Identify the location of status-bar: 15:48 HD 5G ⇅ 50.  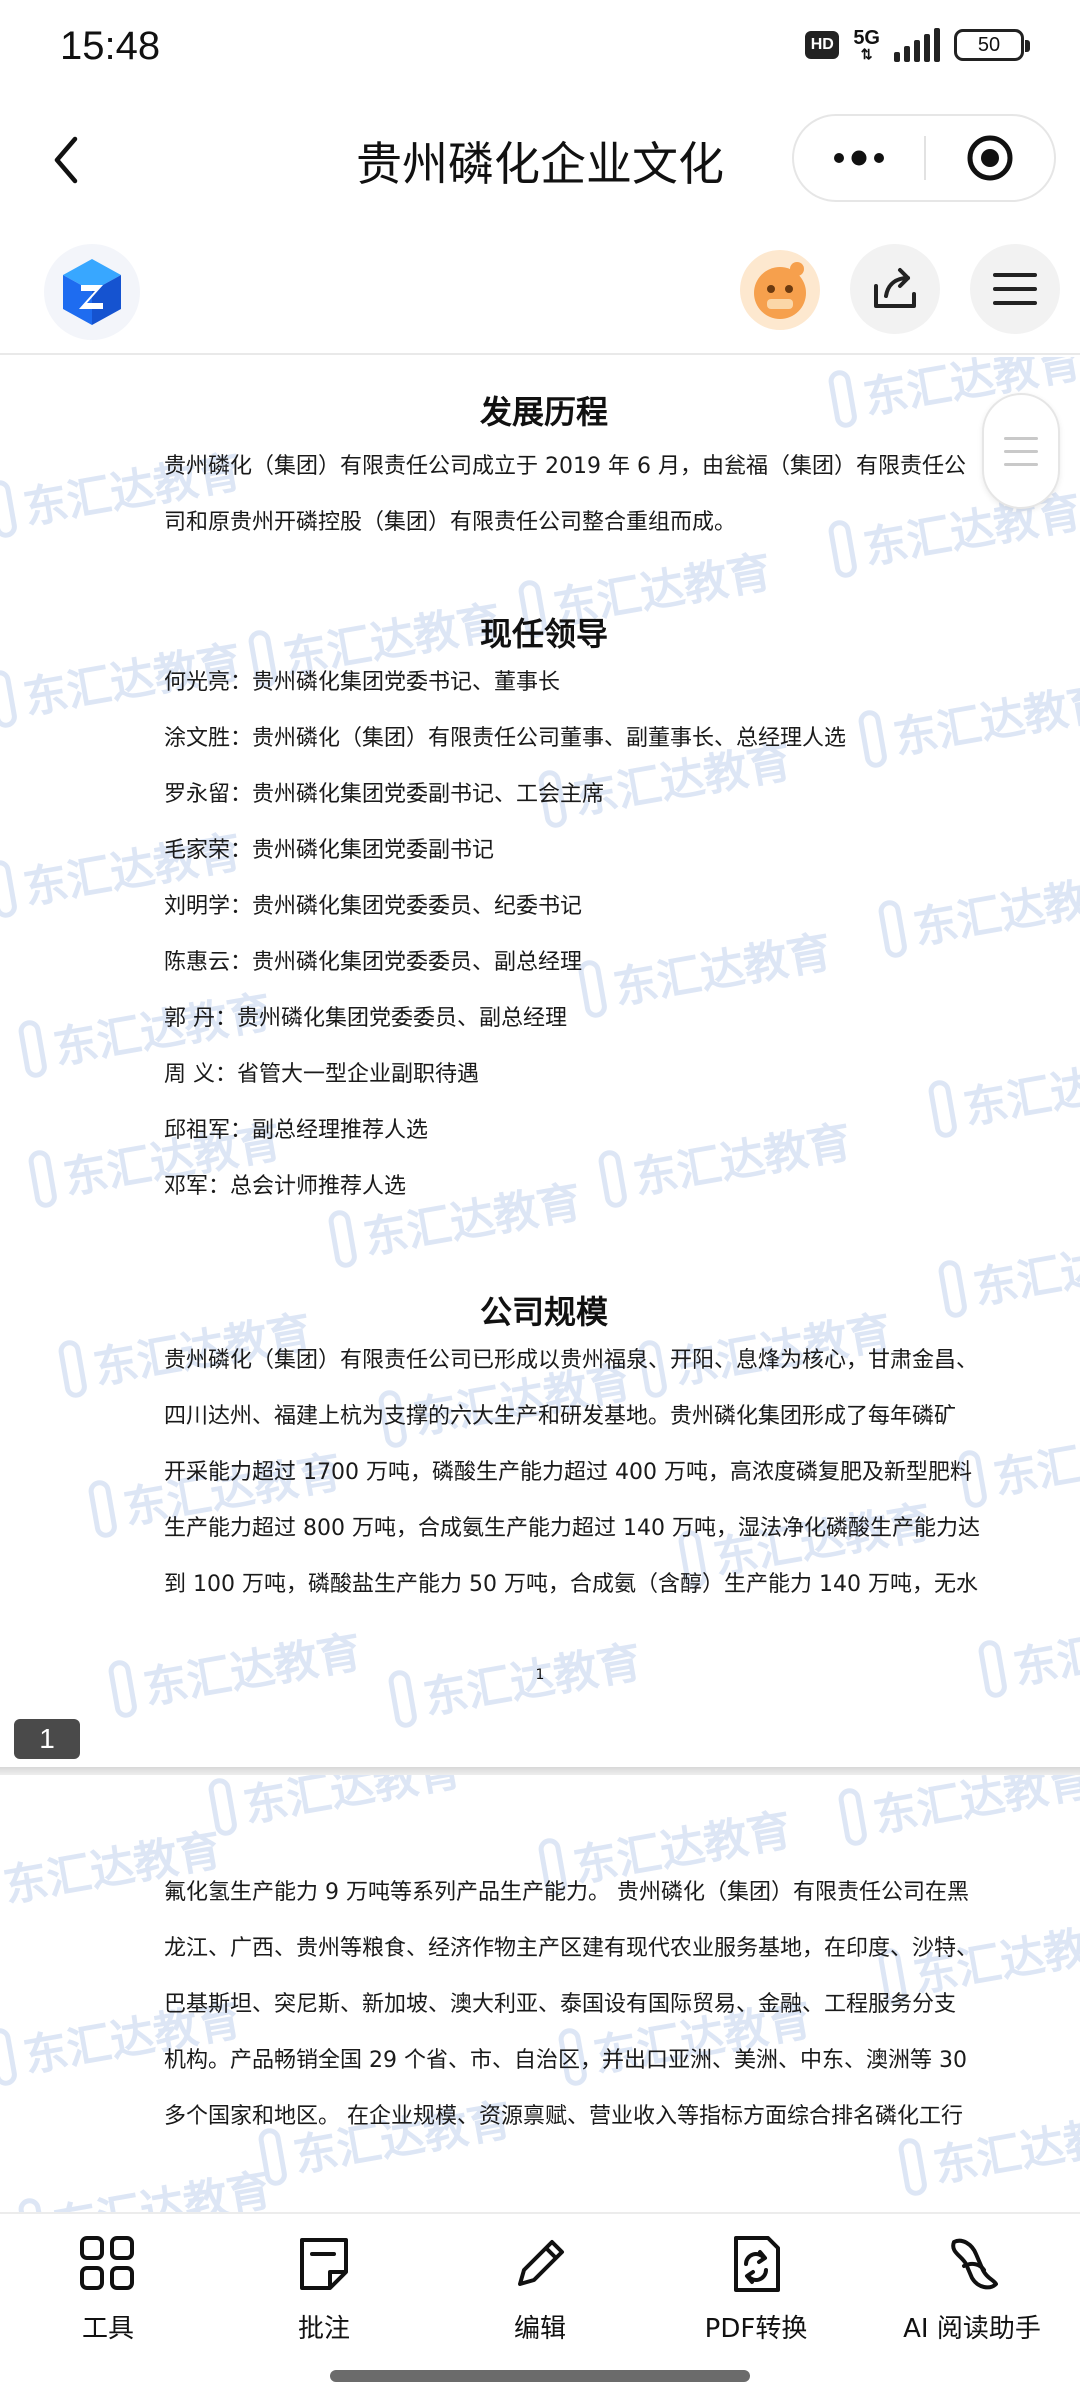
(540, 50).